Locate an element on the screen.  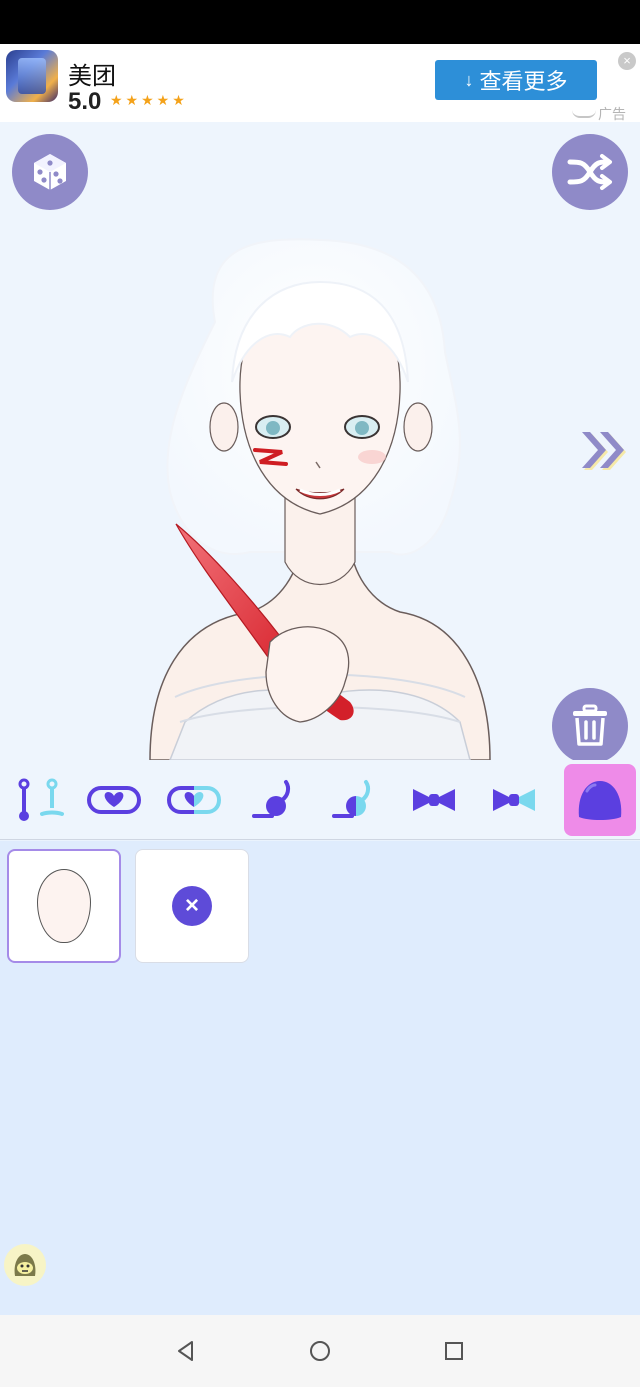
ad-close-icon: × is located at coordinates (627, 61).